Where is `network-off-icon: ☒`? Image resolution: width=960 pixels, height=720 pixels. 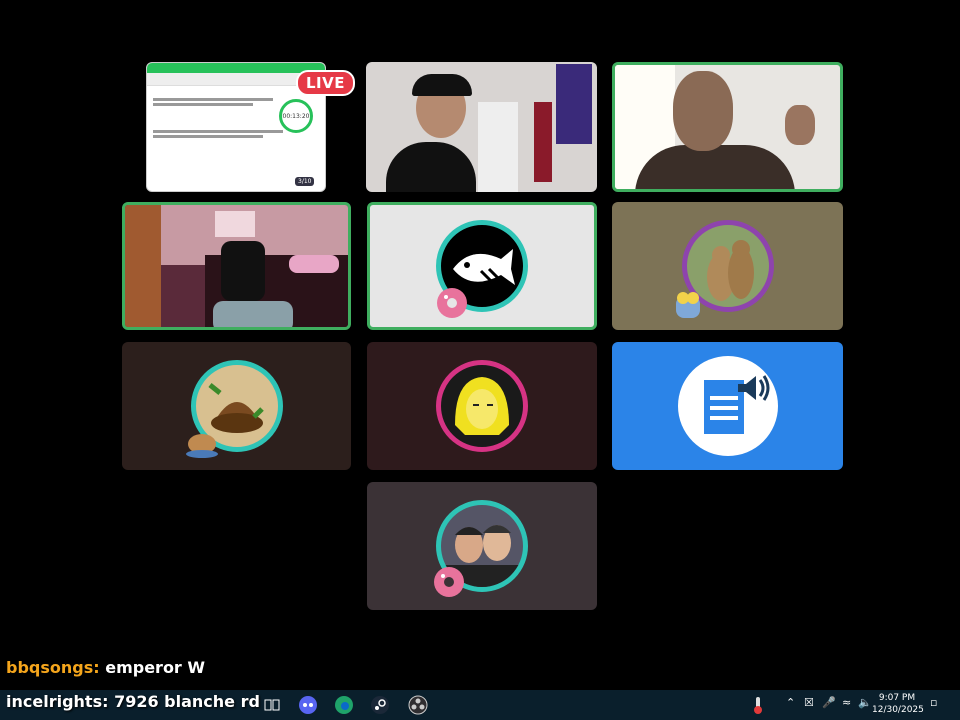 network-off-icon: ☒ is located at coordinates (809, 702).